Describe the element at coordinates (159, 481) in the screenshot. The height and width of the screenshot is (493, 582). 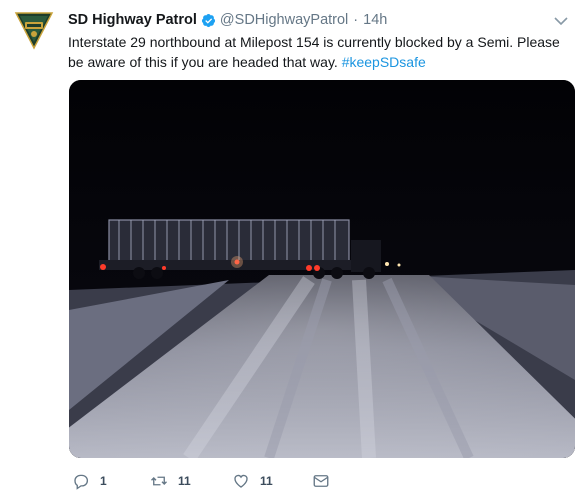
I see `retweet-icon` at that location.